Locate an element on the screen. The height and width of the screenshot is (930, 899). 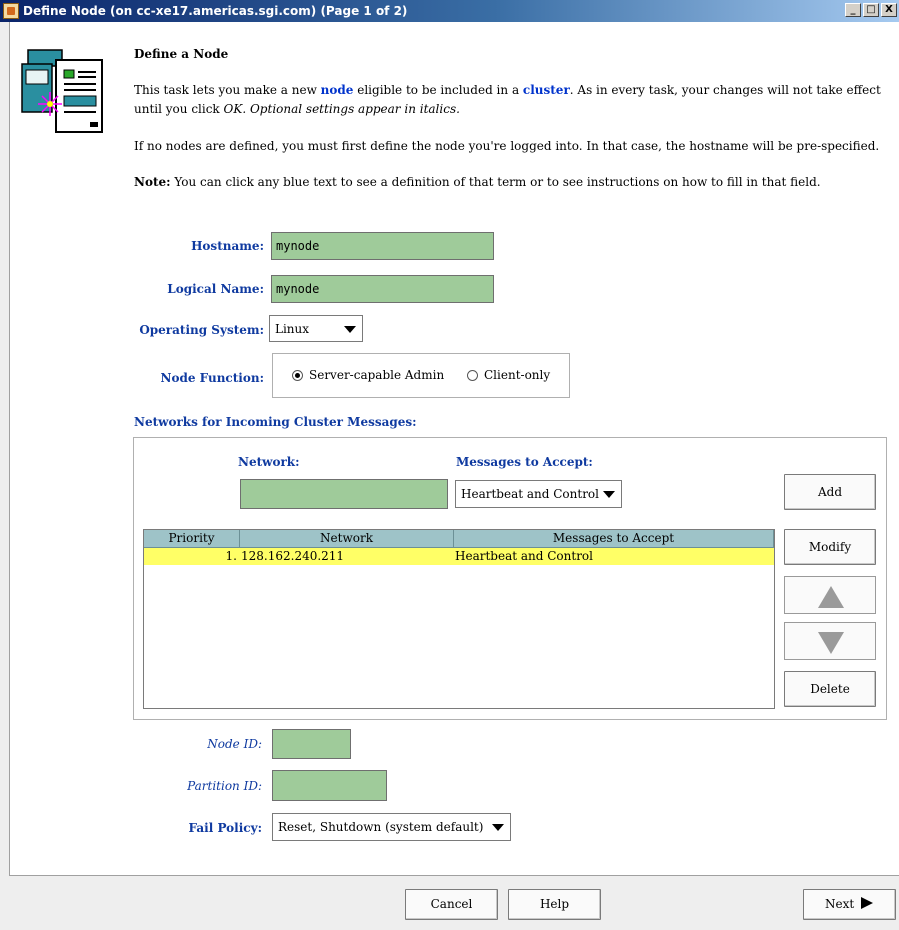
col-network-header: Network is located at coordinates (347, 539).